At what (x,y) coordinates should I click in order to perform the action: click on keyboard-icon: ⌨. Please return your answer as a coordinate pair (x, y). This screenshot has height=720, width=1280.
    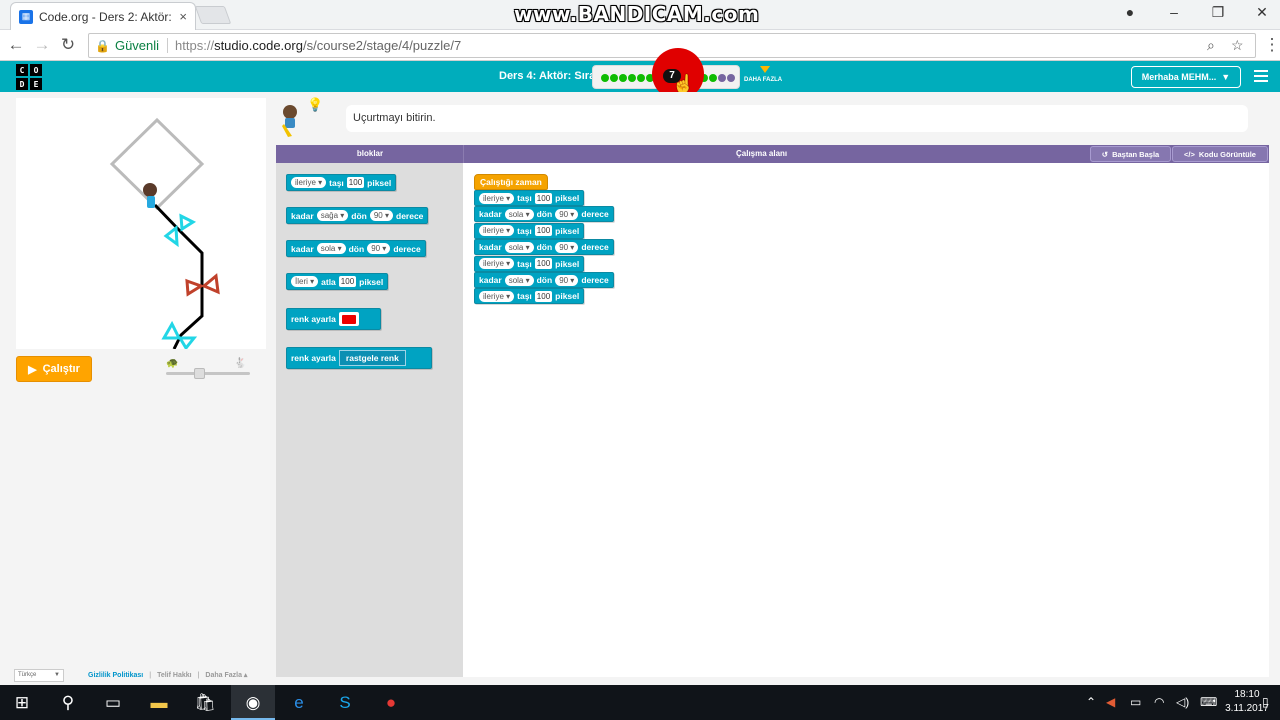
    Looking at the image, I should click on (1208, 702).